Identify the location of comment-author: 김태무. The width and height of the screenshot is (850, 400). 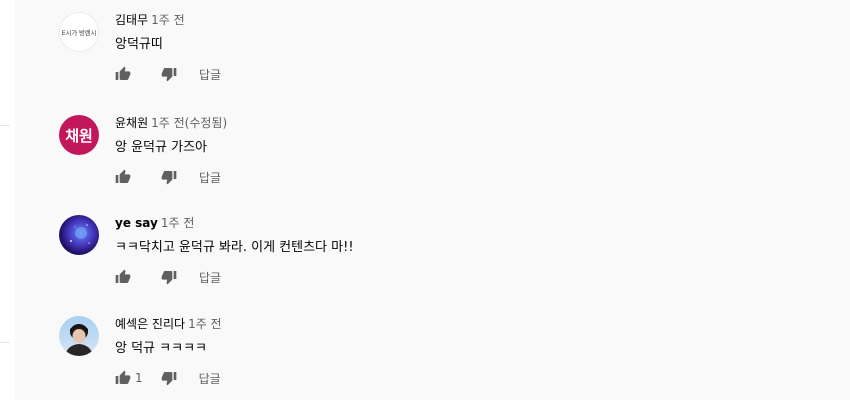
(131, 20).